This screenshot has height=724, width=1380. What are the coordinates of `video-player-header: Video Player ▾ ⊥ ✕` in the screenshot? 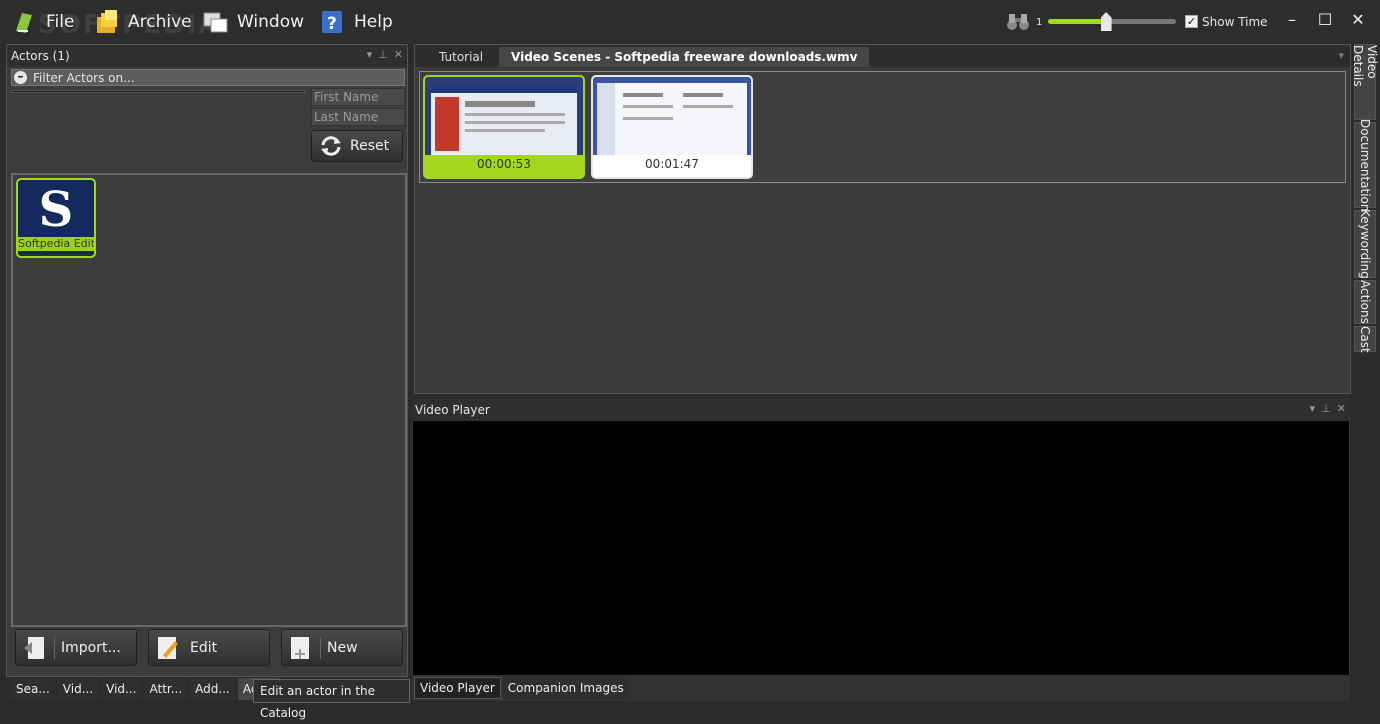 It's located at (881, 410).